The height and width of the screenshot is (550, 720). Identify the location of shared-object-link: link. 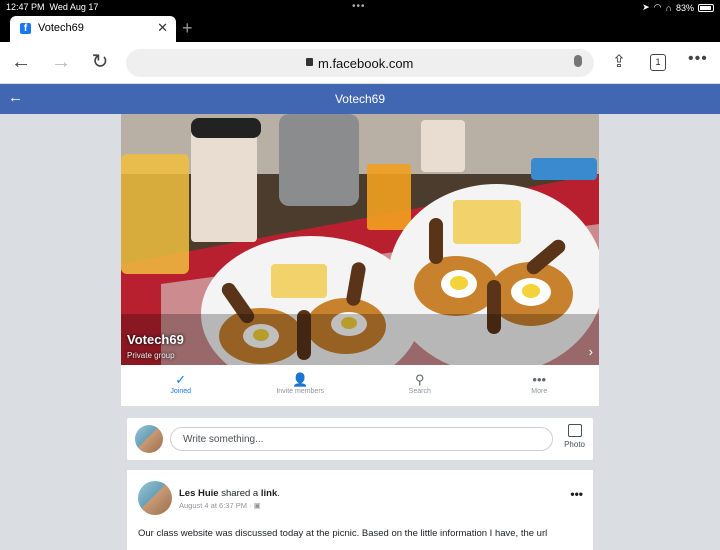
(269, 493).